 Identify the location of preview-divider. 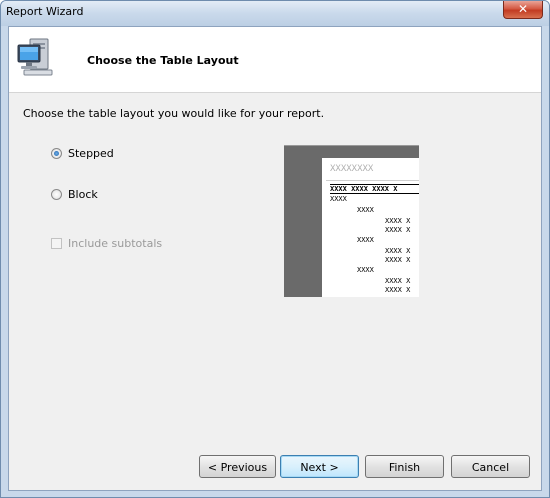
(372, 180).